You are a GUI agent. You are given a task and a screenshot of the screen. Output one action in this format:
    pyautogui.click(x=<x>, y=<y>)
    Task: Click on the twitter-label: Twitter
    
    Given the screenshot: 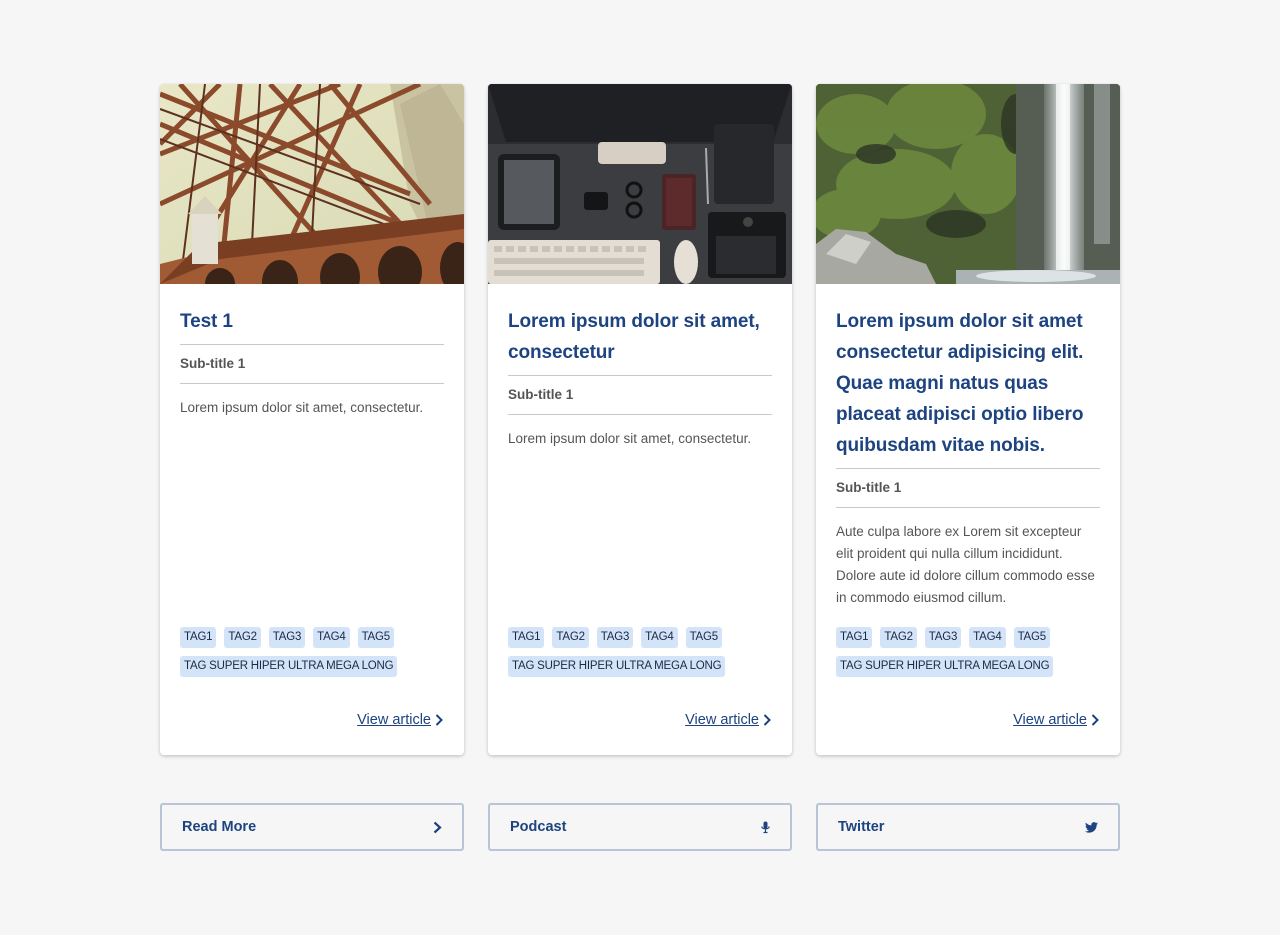 What is the action you would take?
    pyautogui.click(x=861, y=827)
    